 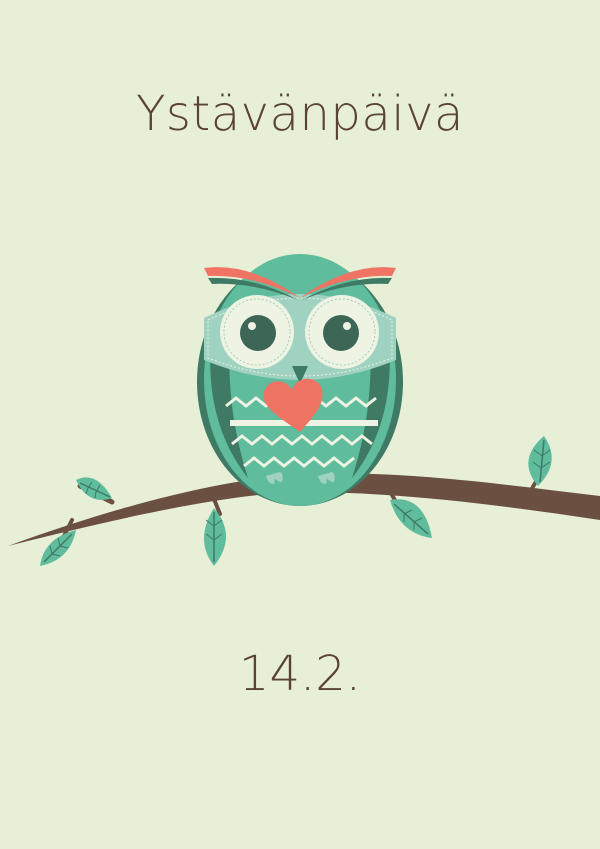 I want to click on card-date: 14.2., so click(x=300, y=674).